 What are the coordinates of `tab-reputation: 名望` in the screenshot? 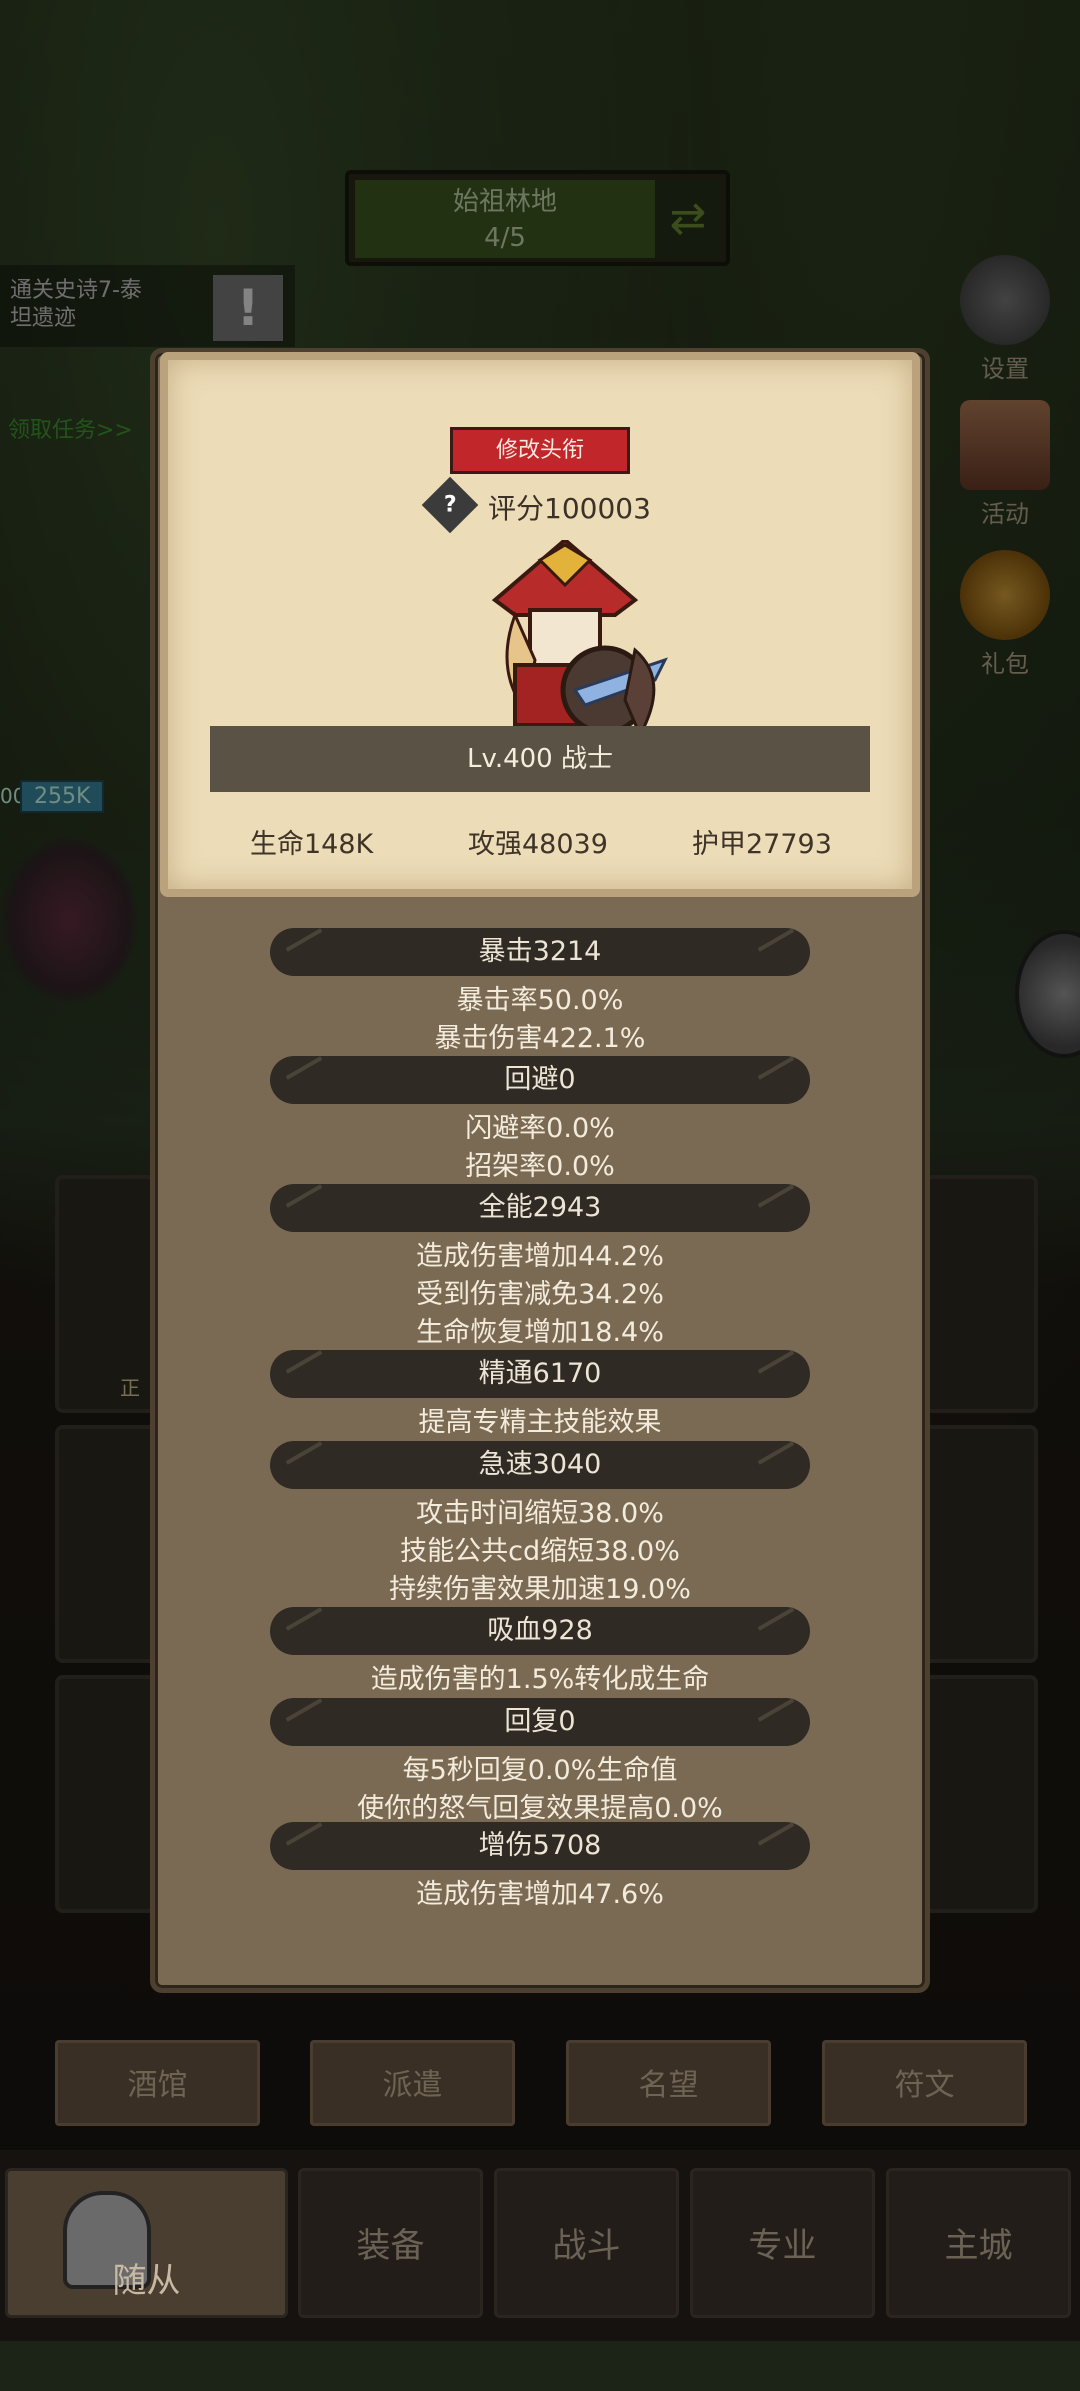 It's located at (668, 2083).